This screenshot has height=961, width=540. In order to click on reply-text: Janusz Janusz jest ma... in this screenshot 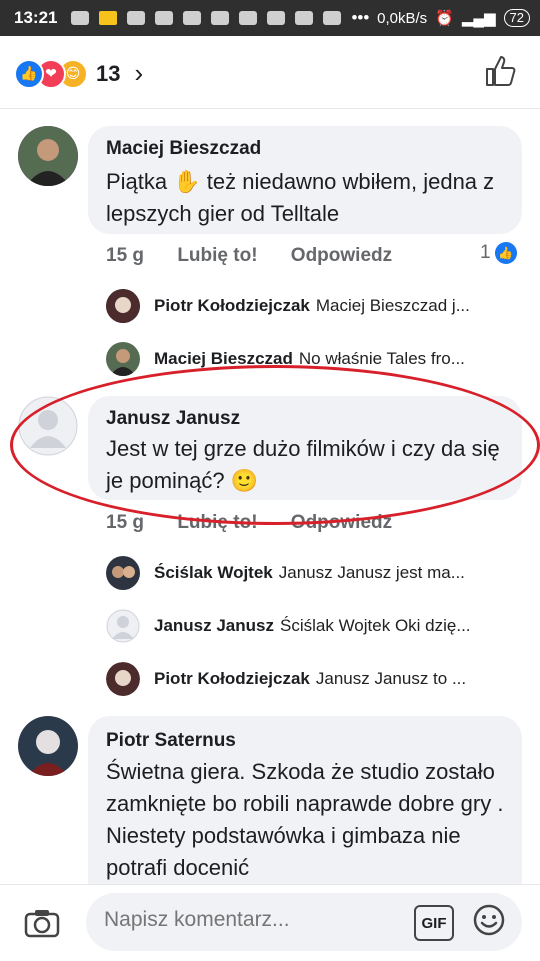, I will do `click(371, 572)`.